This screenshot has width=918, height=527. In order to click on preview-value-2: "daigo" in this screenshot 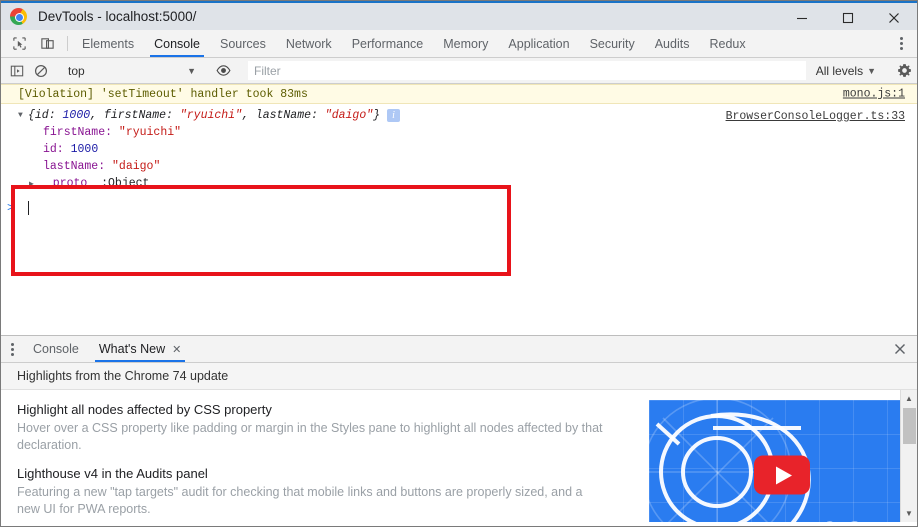, I will do `click(349, 115)`.